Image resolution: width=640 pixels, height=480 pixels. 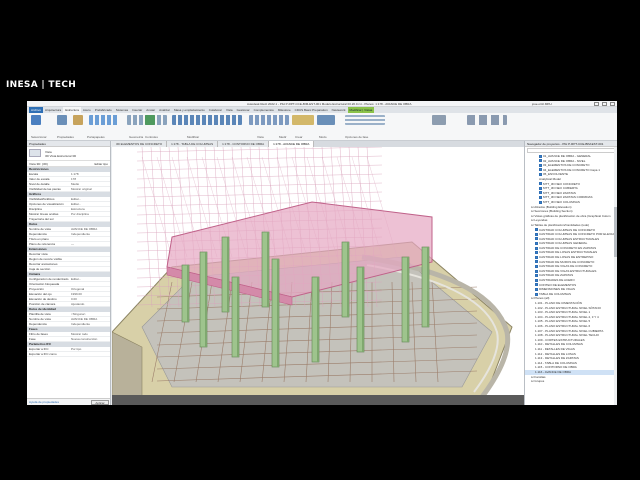 I want to click on browser-item-label: 1.112 - DETALLES DE LOSAS, so click(x=555, y=353).